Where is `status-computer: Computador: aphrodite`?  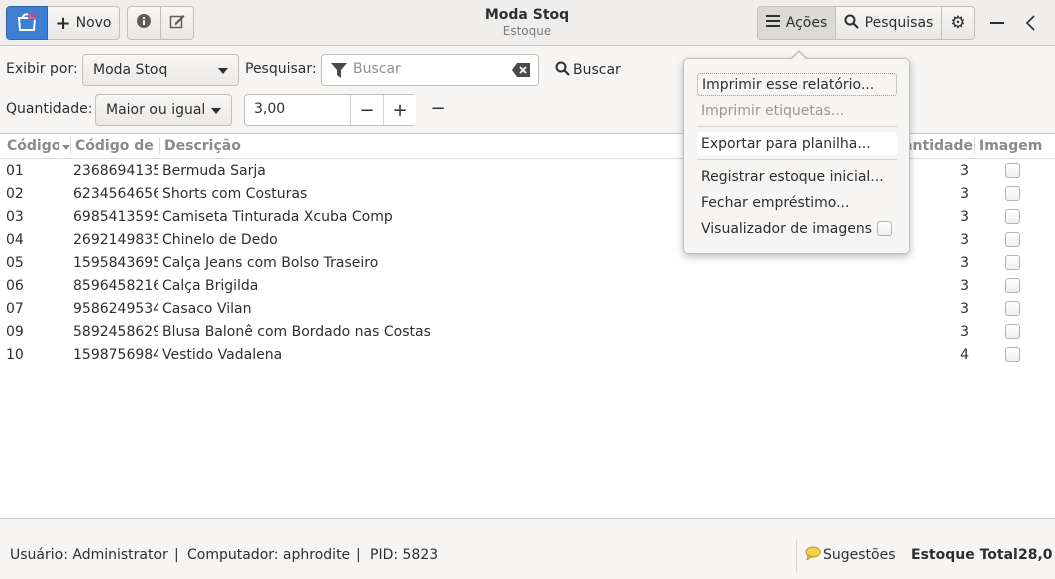 status-computer: Computador: aphrodite is located at coordinates (269, 555).